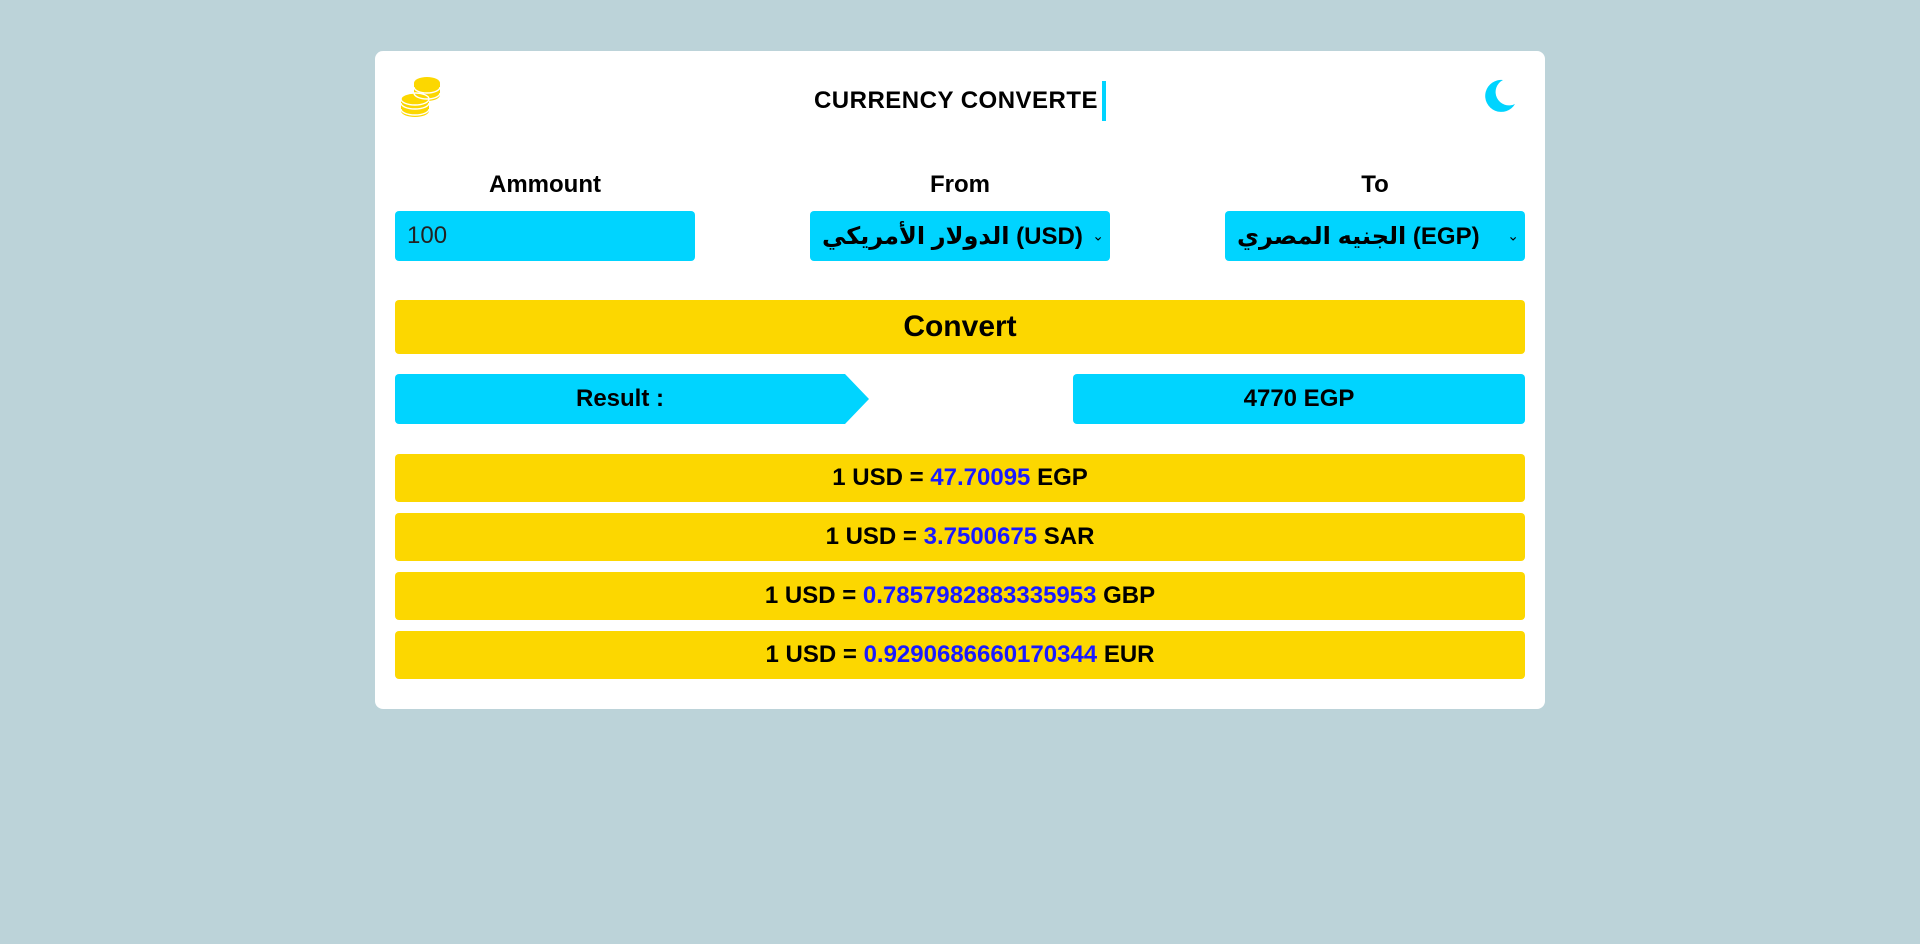 The image size is (1920, 944). Describe the element at coordinates (619, 398) in the screenshot. I see `result-label: Result :` at that location.